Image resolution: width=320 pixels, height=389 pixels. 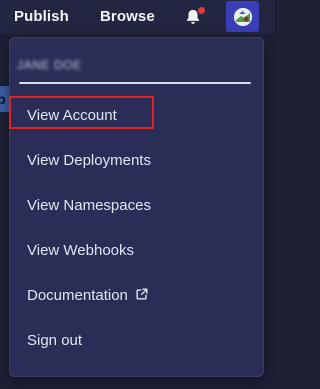 I want to click on external-link-icon, so click(x=142, y=294).